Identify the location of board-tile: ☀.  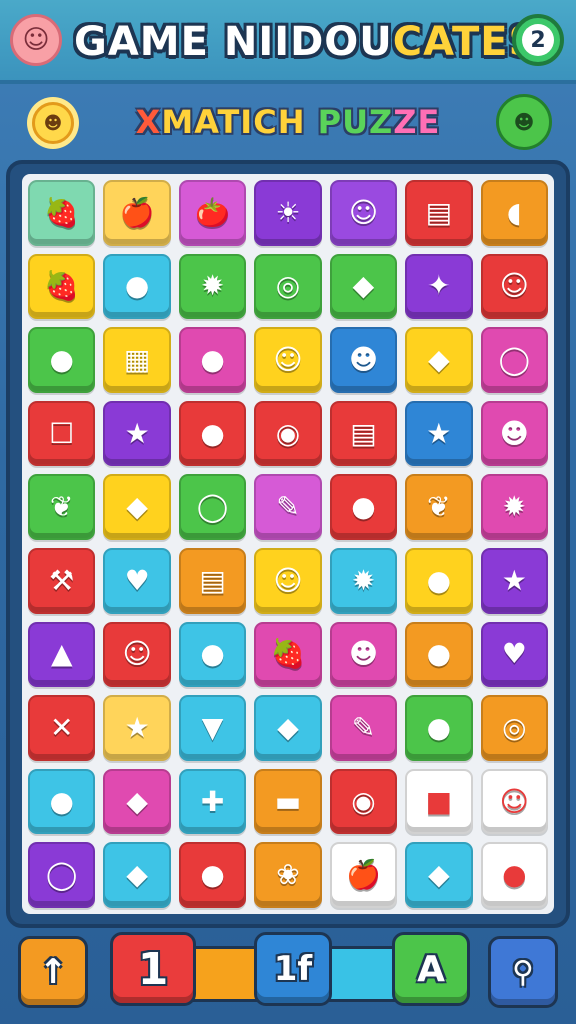
(288, 213).